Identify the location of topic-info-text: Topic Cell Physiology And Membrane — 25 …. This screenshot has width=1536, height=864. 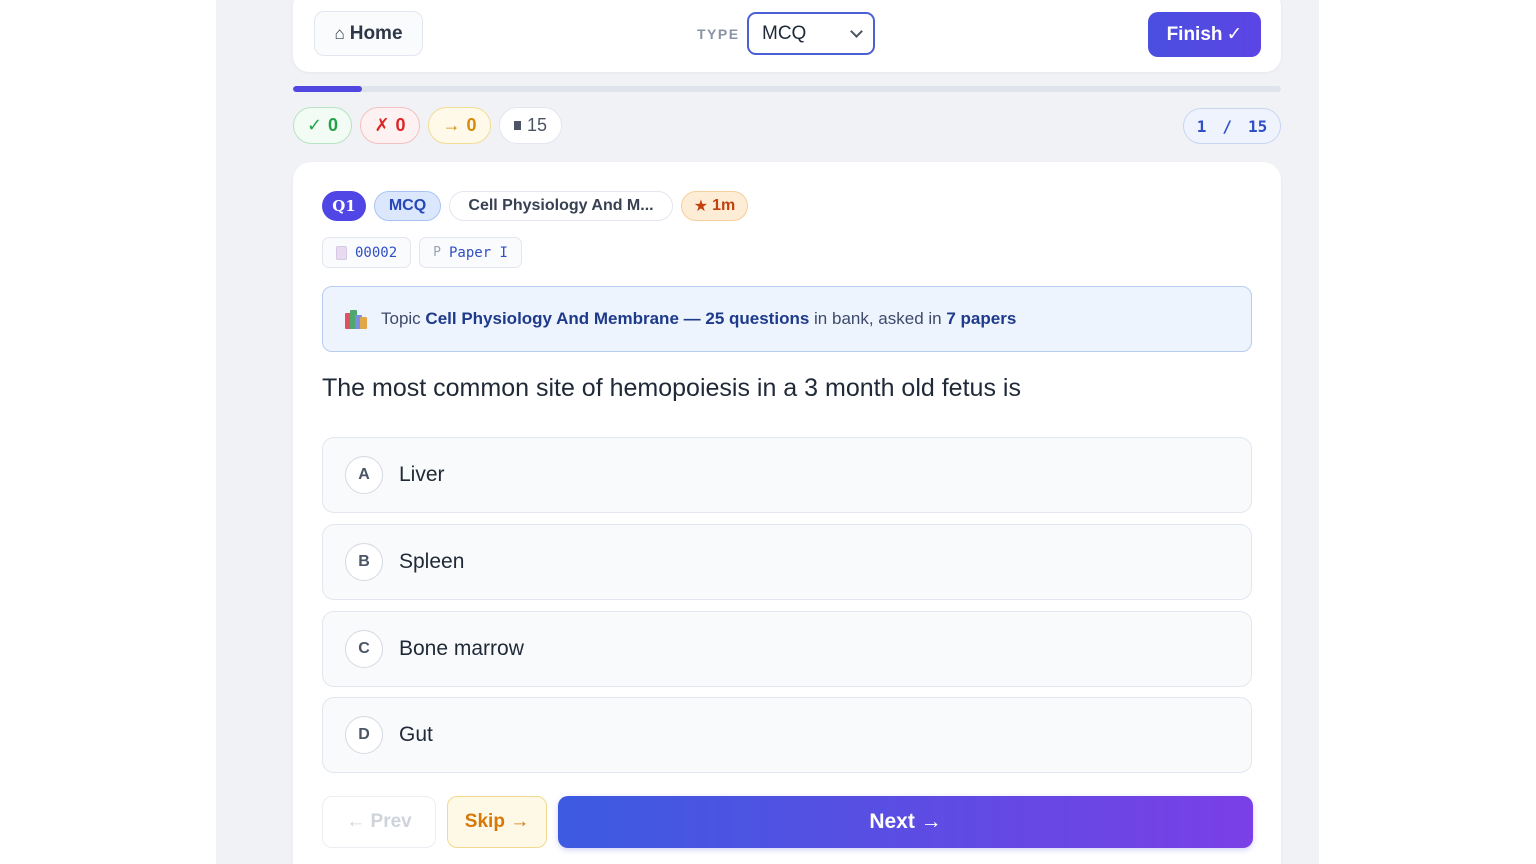
(698, 319).